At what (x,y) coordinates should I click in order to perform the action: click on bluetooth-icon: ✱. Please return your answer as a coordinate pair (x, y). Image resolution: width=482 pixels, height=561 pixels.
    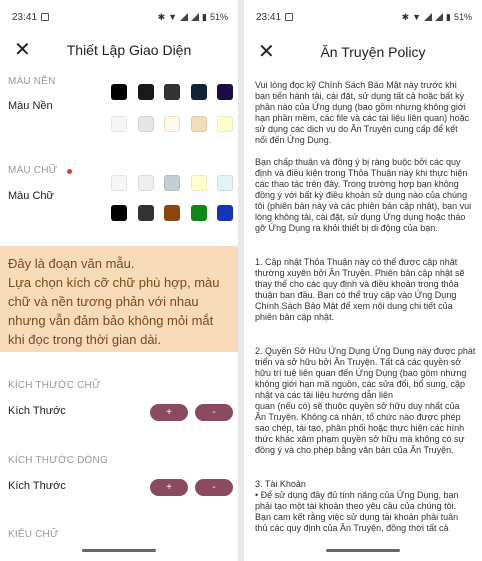
    Looking at the image, I should click on (161, 16).